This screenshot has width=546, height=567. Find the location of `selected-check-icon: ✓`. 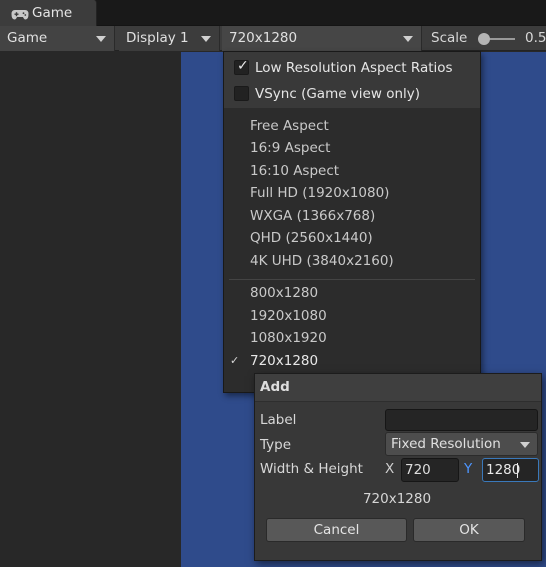

selected-check-icon: ✓ is located at coordinates (235, 360).